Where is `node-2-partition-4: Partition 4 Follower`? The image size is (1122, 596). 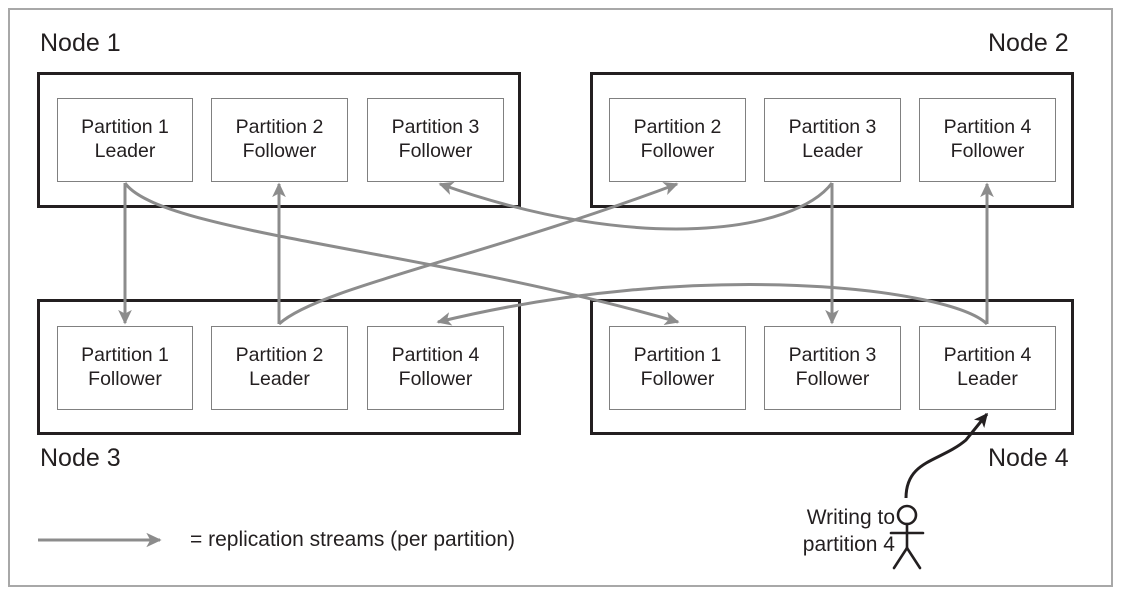 node-2-partition-4: Partition 4 Follower is located at coordinates (987, 140).